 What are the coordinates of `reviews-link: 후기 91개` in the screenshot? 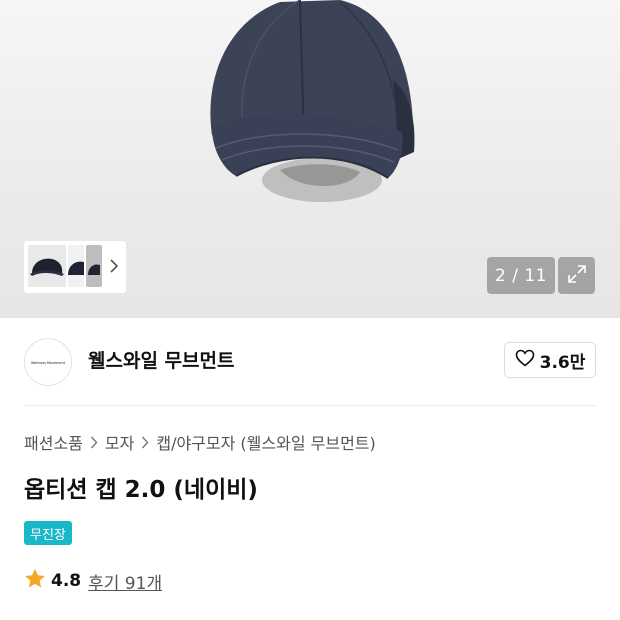 It's located at (125, 581).